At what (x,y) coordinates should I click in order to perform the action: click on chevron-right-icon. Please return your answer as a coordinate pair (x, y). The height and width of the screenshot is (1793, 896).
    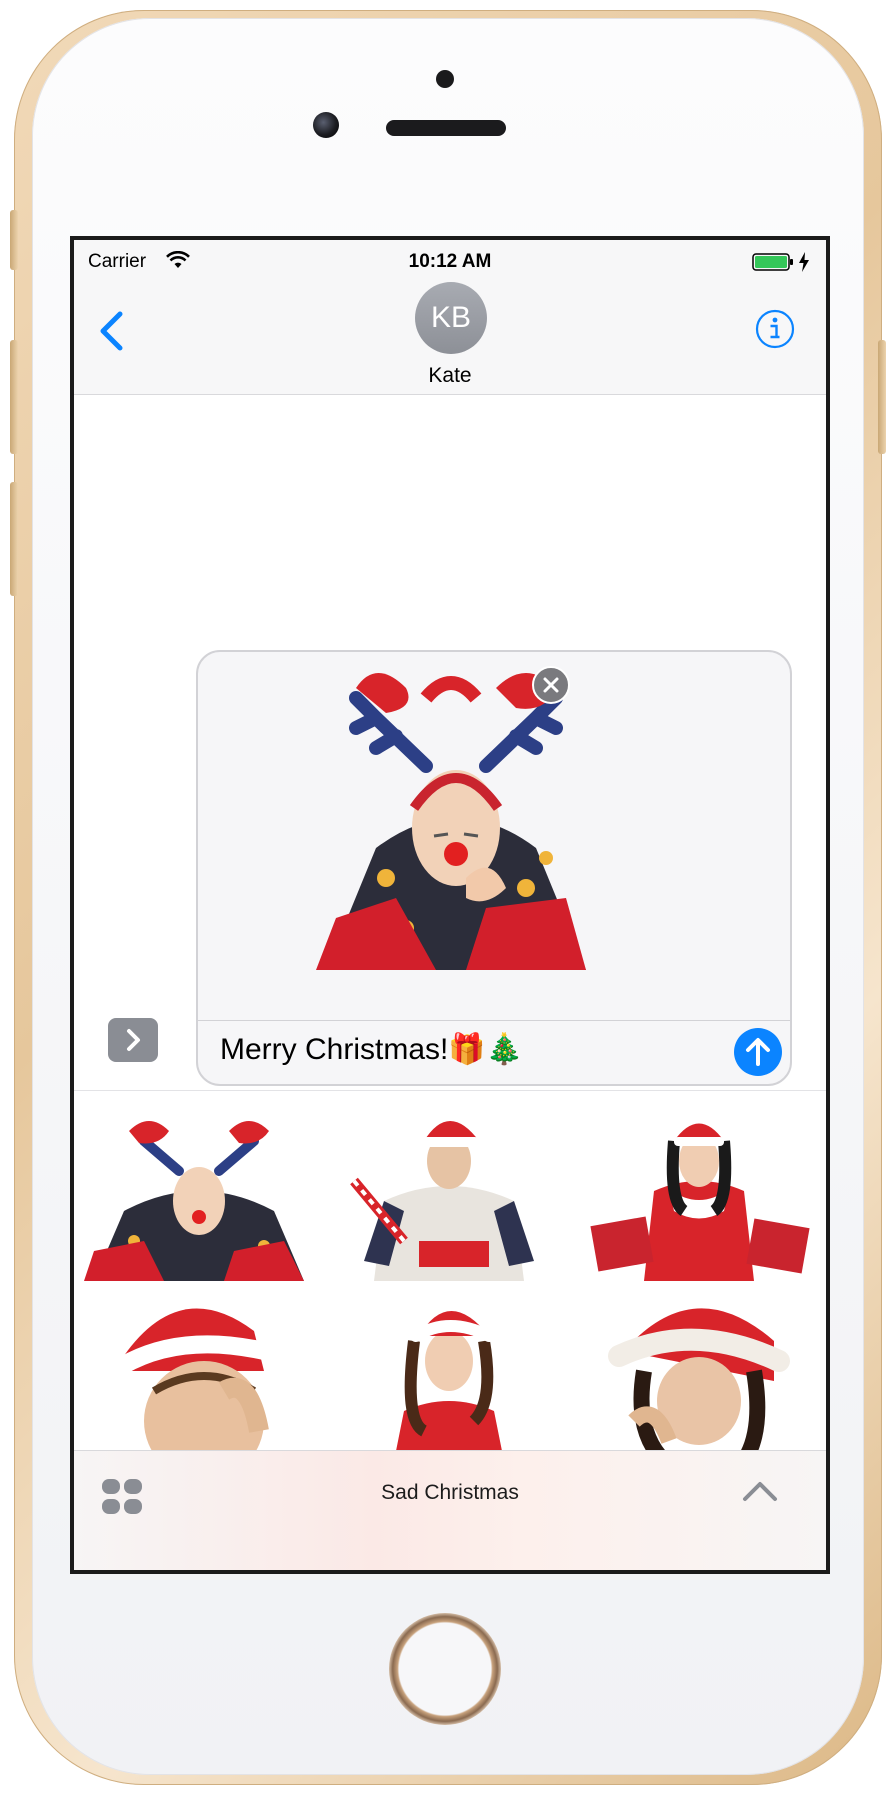
    Looking at the image, I should click on (133, 1040).